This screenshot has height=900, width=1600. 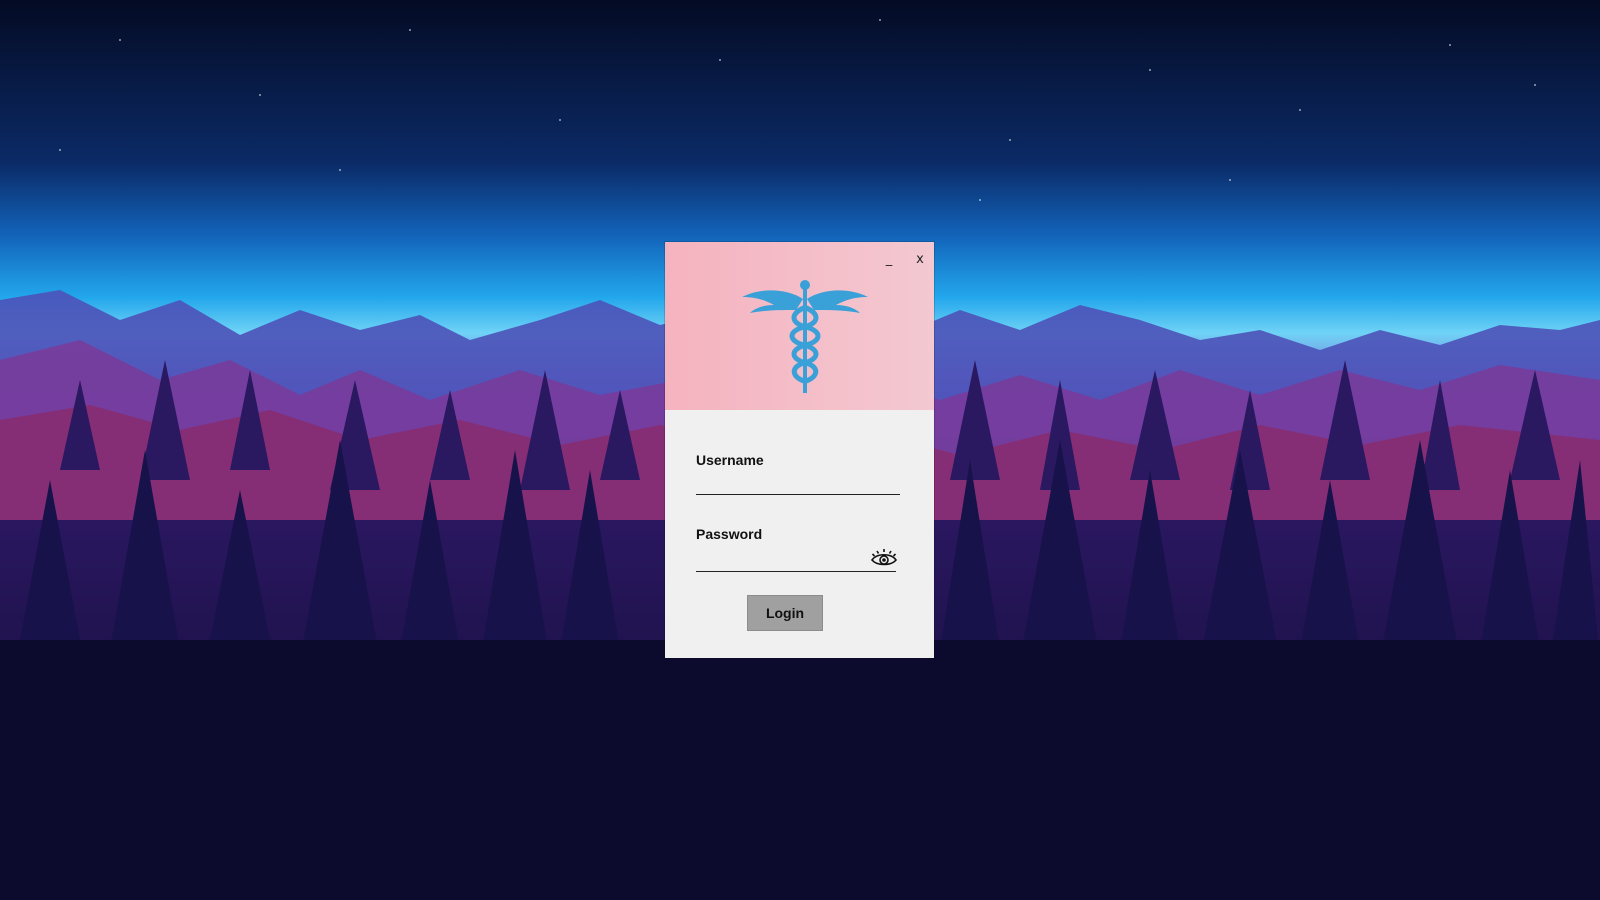 What do you see at coordinates (784, 558) in the screenshot?
I see `password-input` at bounding box center [784, 558].